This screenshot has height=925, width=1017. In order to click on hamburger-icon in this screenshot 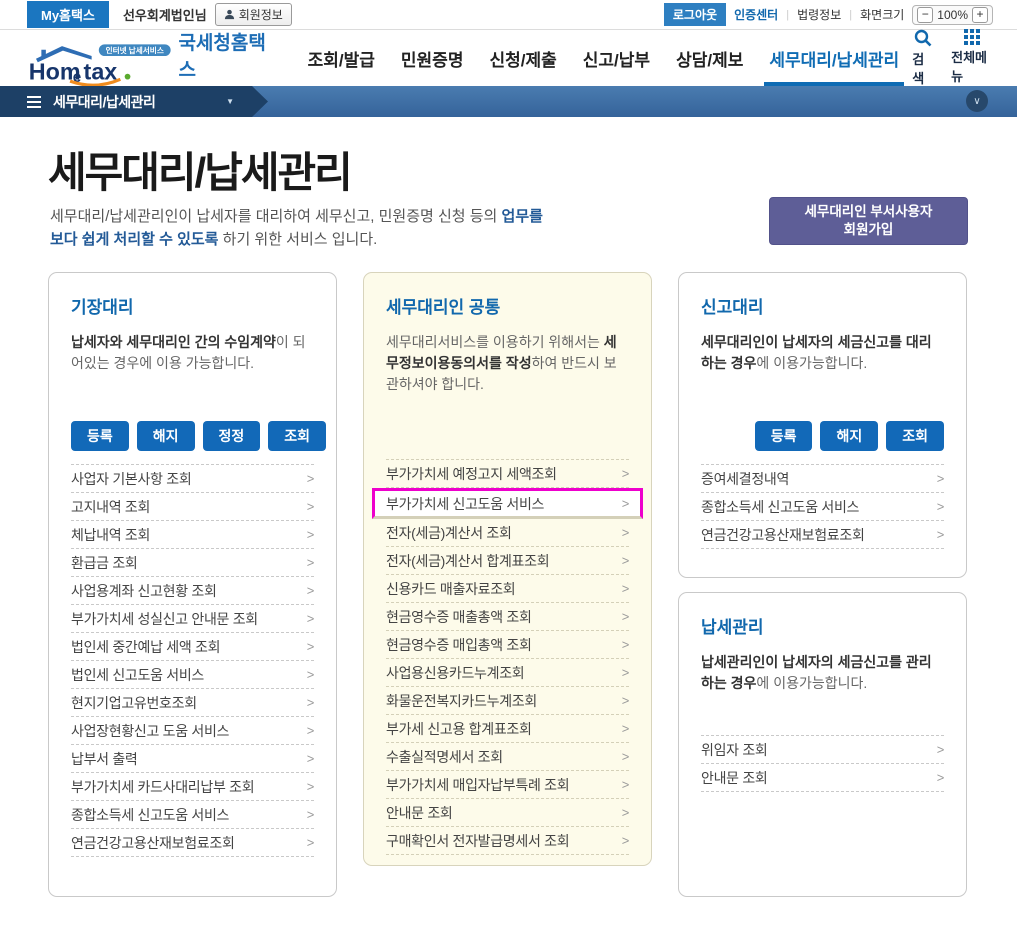, I will do `click(34, 102)`.